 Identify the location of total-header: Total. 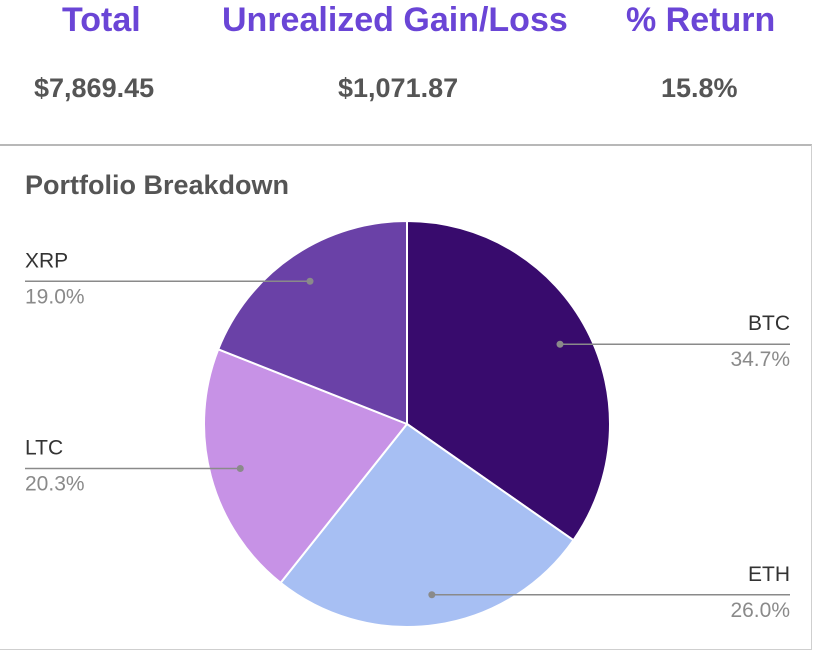
(101, 20).